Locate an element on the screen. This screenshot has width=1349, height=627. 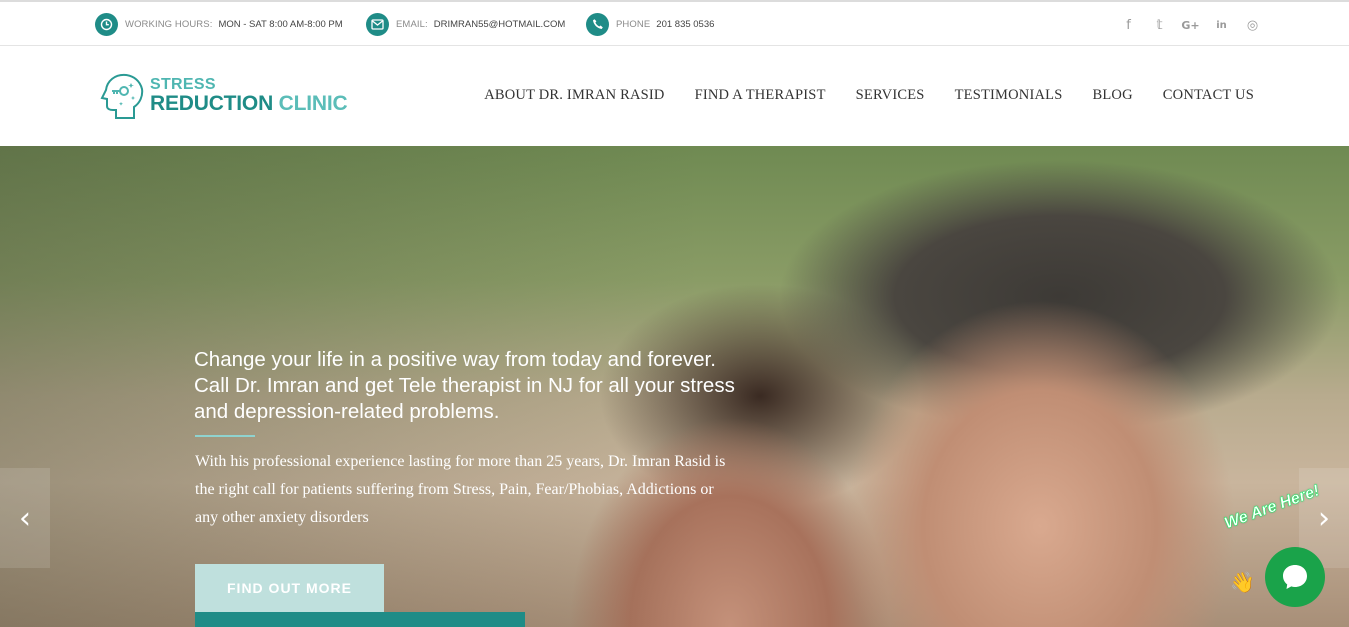
working-hours: Working Hours: Mon - Sat 8:00 AM-8:00 PM is located at coordinates (219, 24).